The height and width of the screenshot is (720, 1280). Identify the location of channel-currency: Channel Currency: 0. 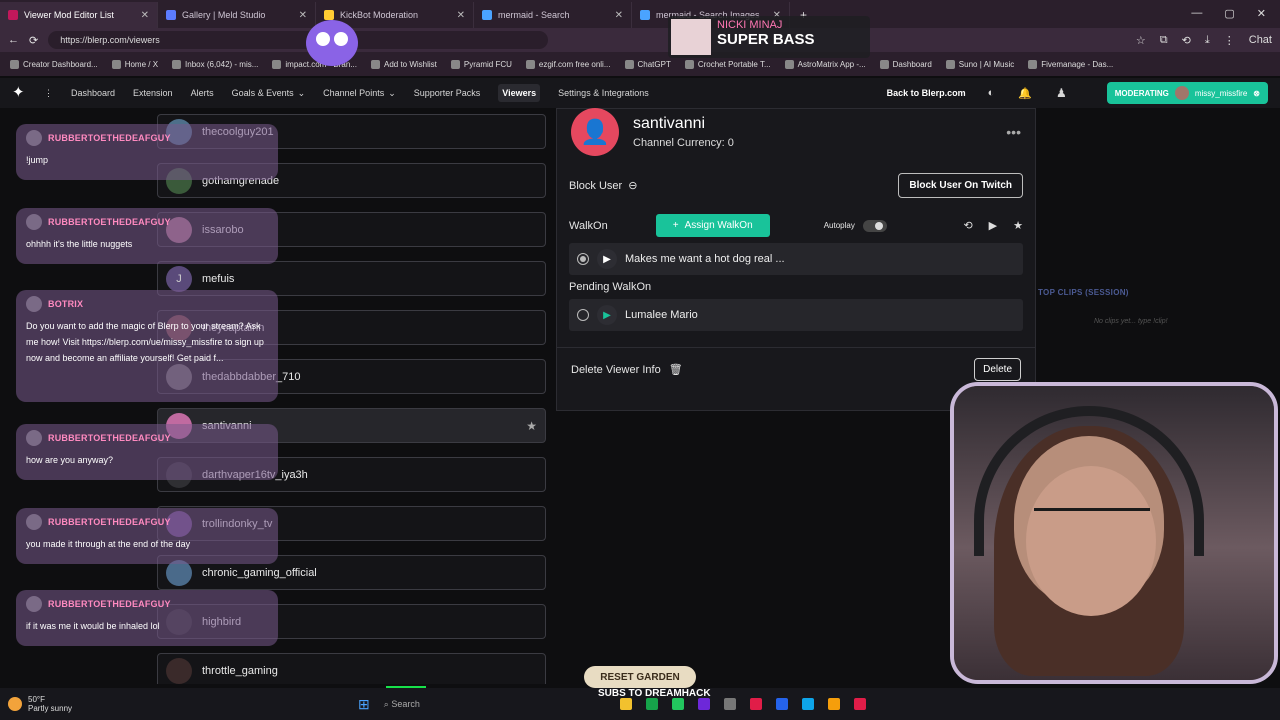
(683, 143).